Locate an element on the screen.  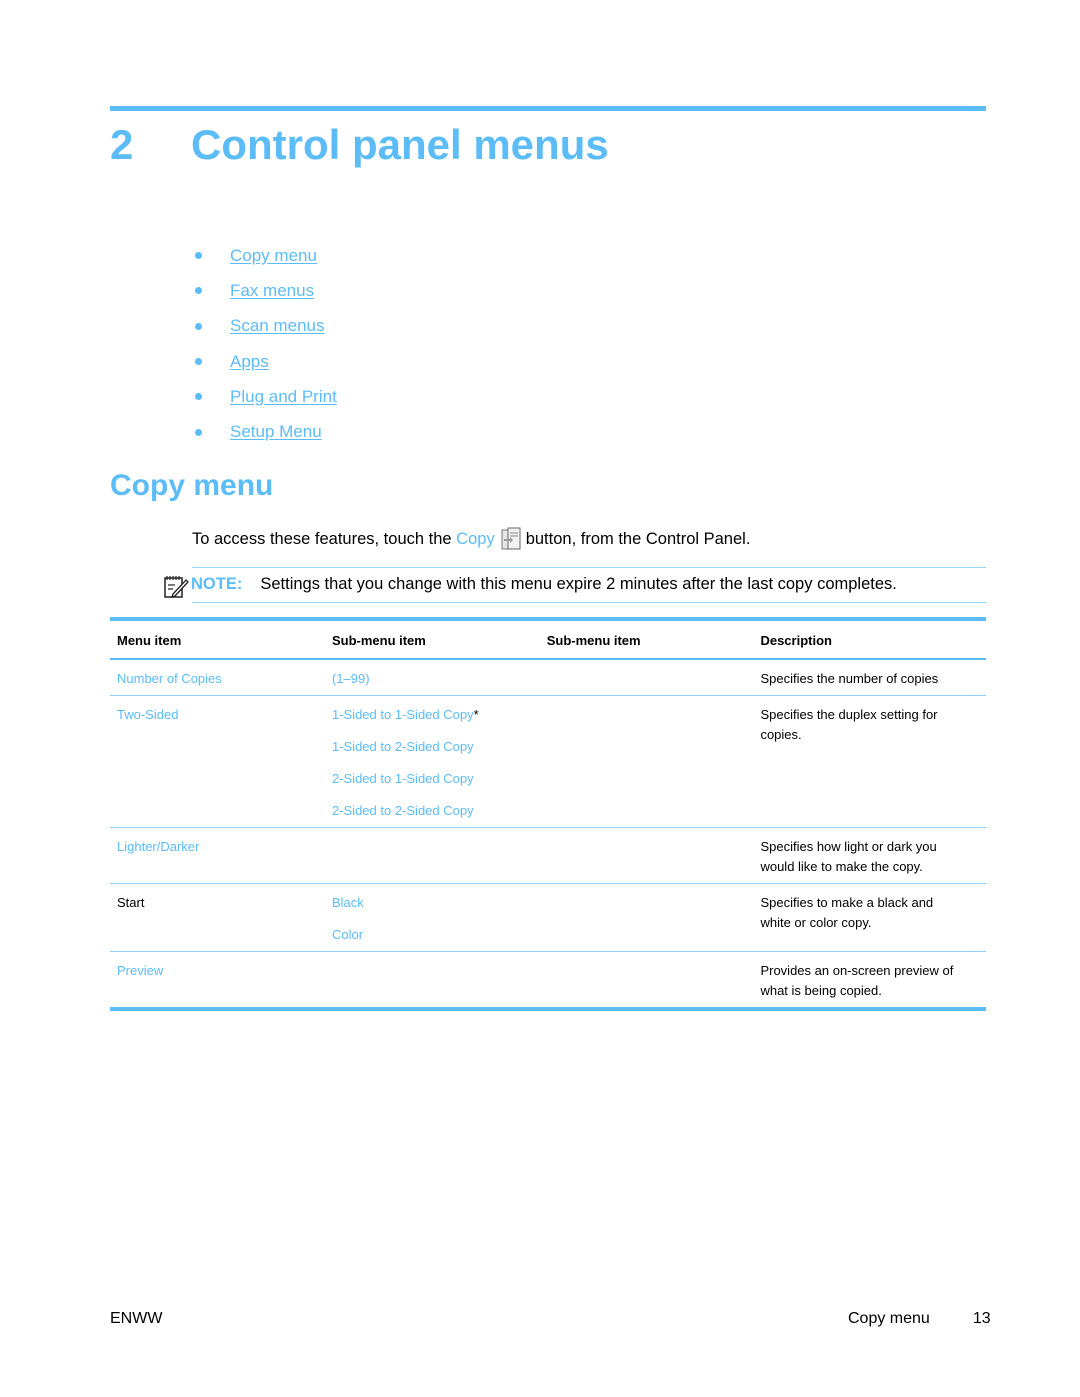
submenu-item-black: Black is located at coordinates (348, 902).